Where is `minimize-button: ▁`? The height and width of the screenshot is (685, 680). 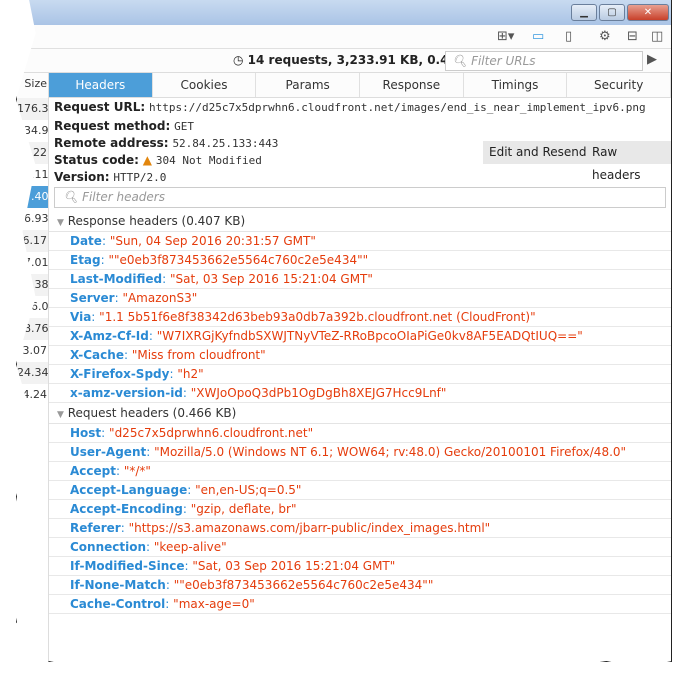
minimize-button: ▁ is located at coordinates (584, 12).